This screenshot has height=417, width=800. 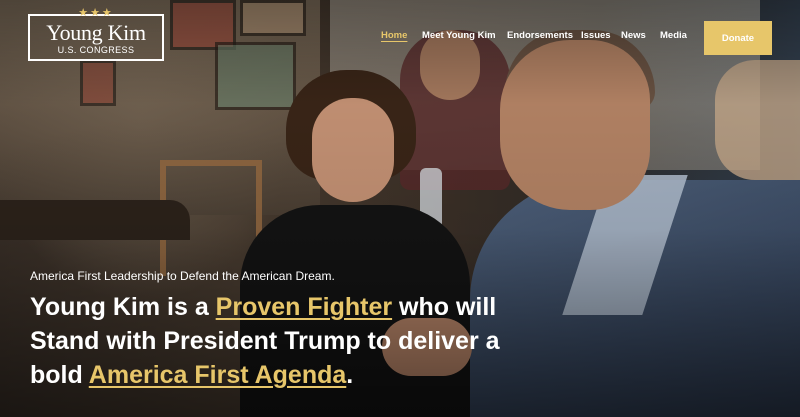 What do you see at coordinates (96, 13) in the screenshot?
I see `logo-stars: ★★★` at bounding box center [96, 13].